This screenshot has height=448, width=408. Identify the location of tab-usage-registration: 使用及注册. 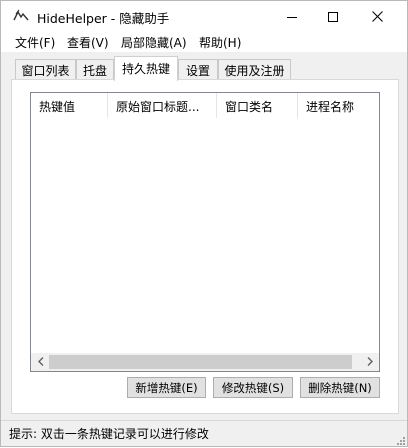
(254, 70).